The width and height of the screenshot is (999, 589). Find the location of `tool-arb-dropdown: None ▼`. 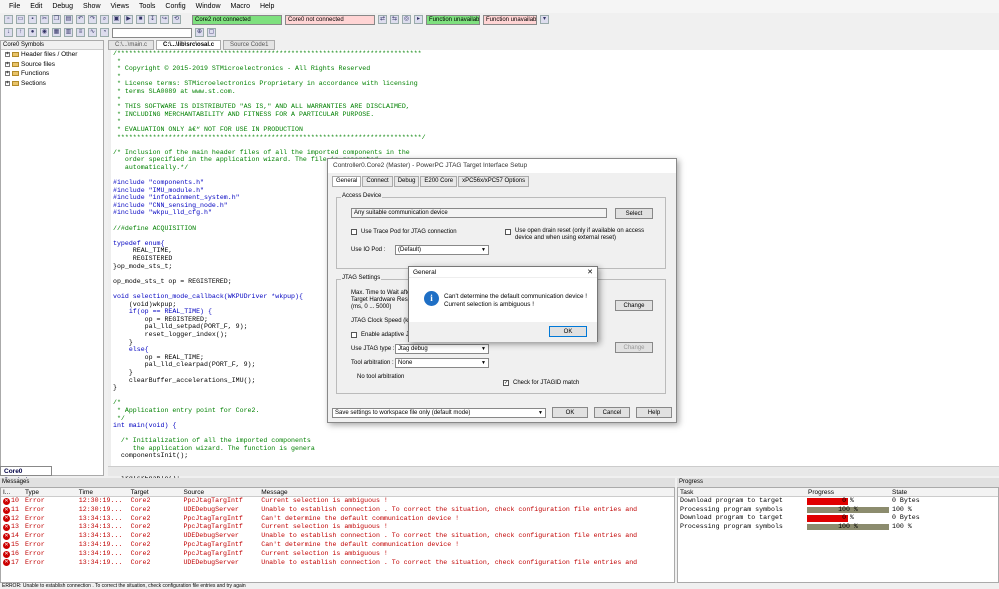

tool-arb-dropdown: None ▼ is located at coordinates (442, 363).